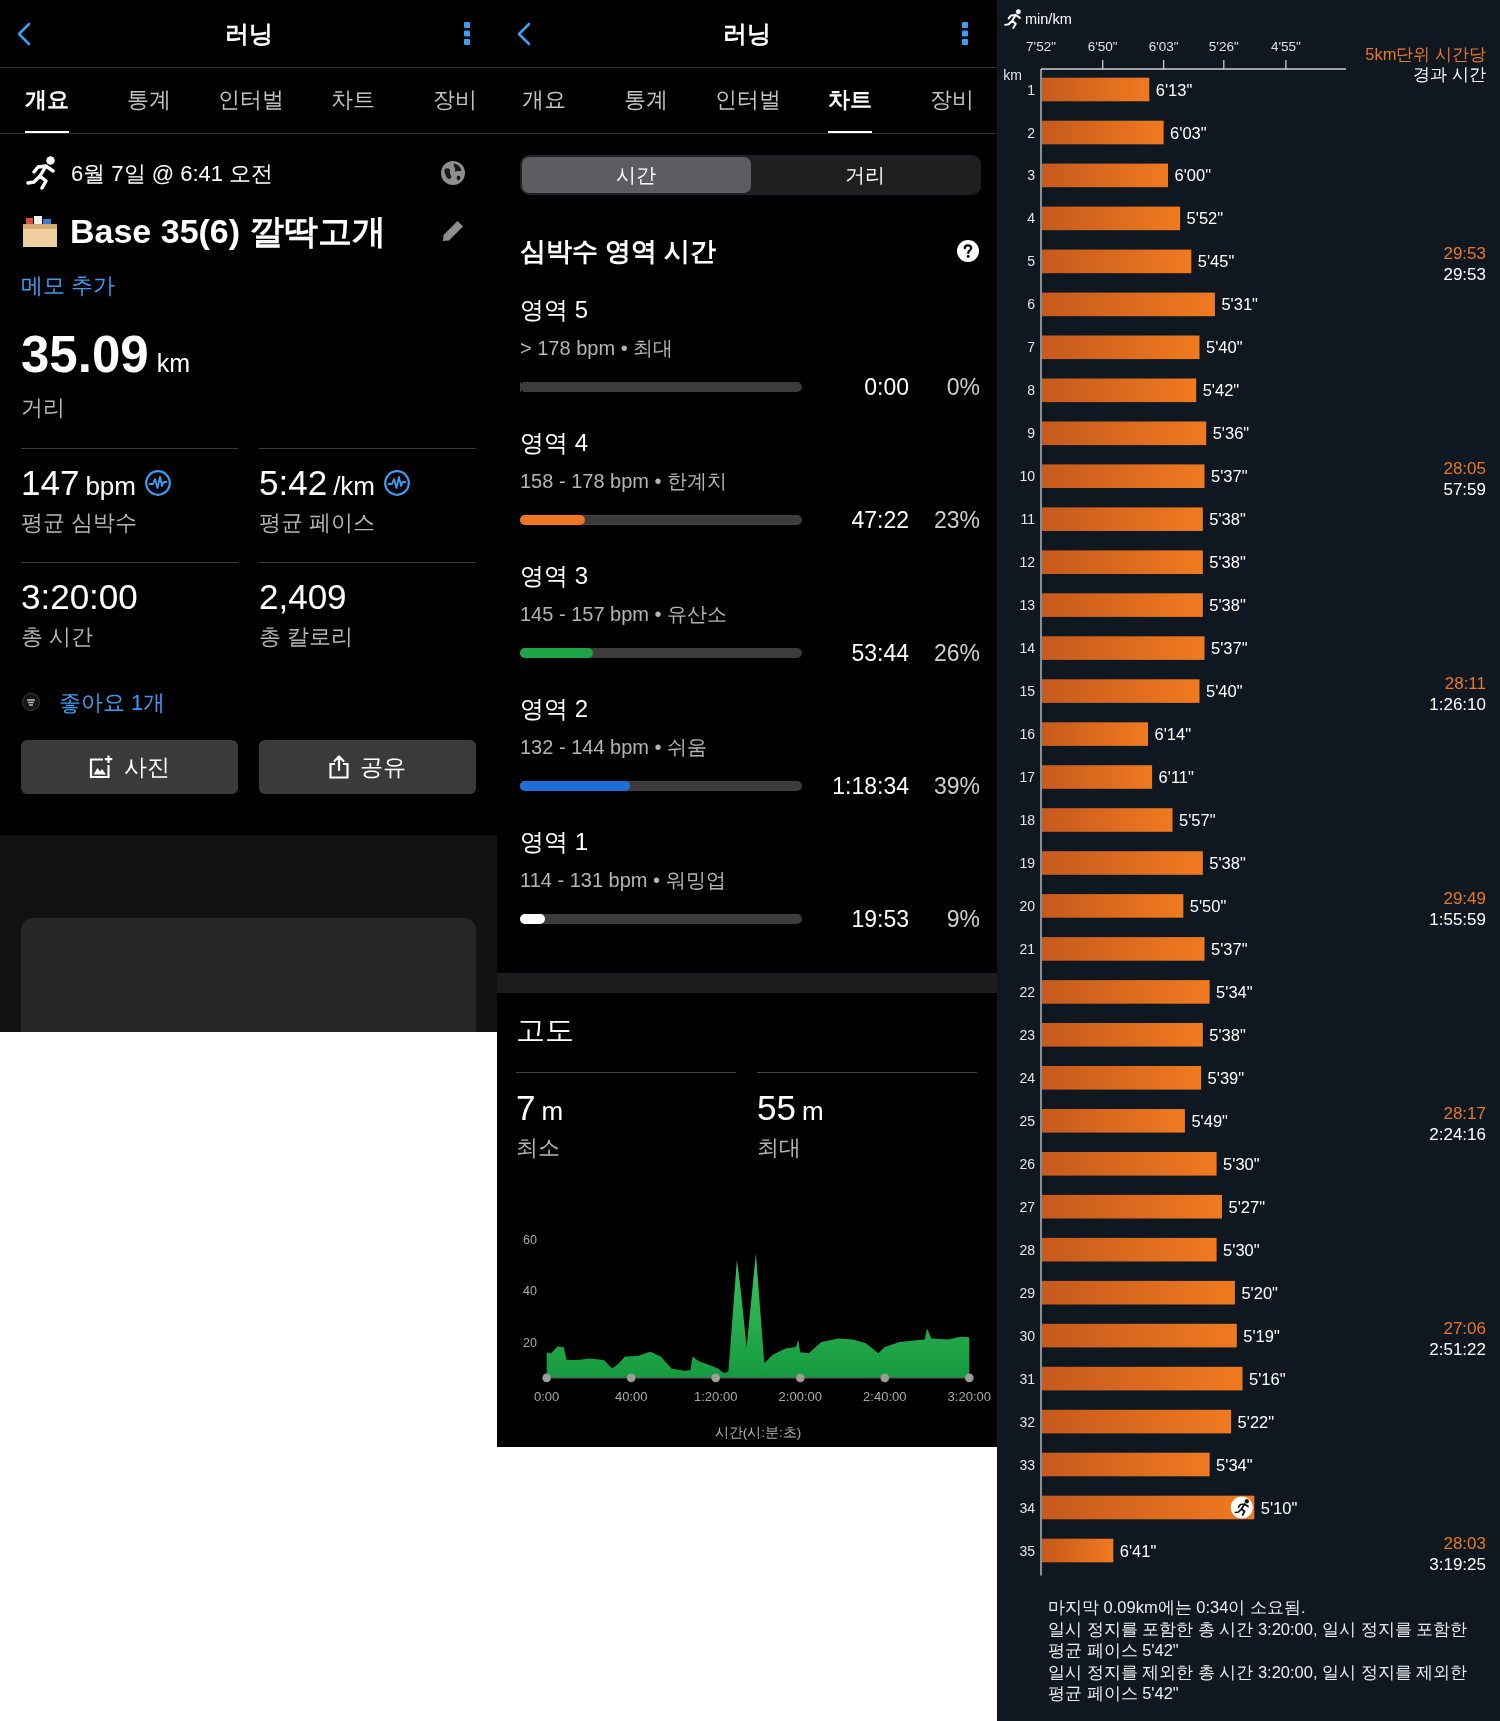 This screenshot has height=1721, width=1500. Describe the element at coordinates (880, 919) in the screenshot. I see `zone-time: 19:53` at that location.